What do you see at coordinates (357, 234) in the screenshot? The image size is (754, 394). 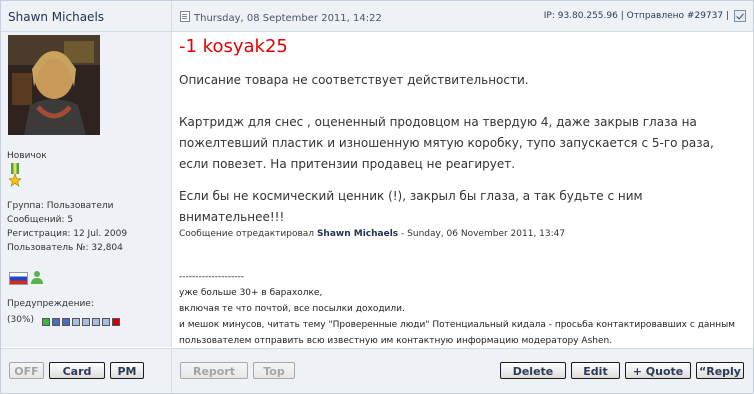 I see `edit-author: Shawn Michaels` at bounding box center [357, 234].